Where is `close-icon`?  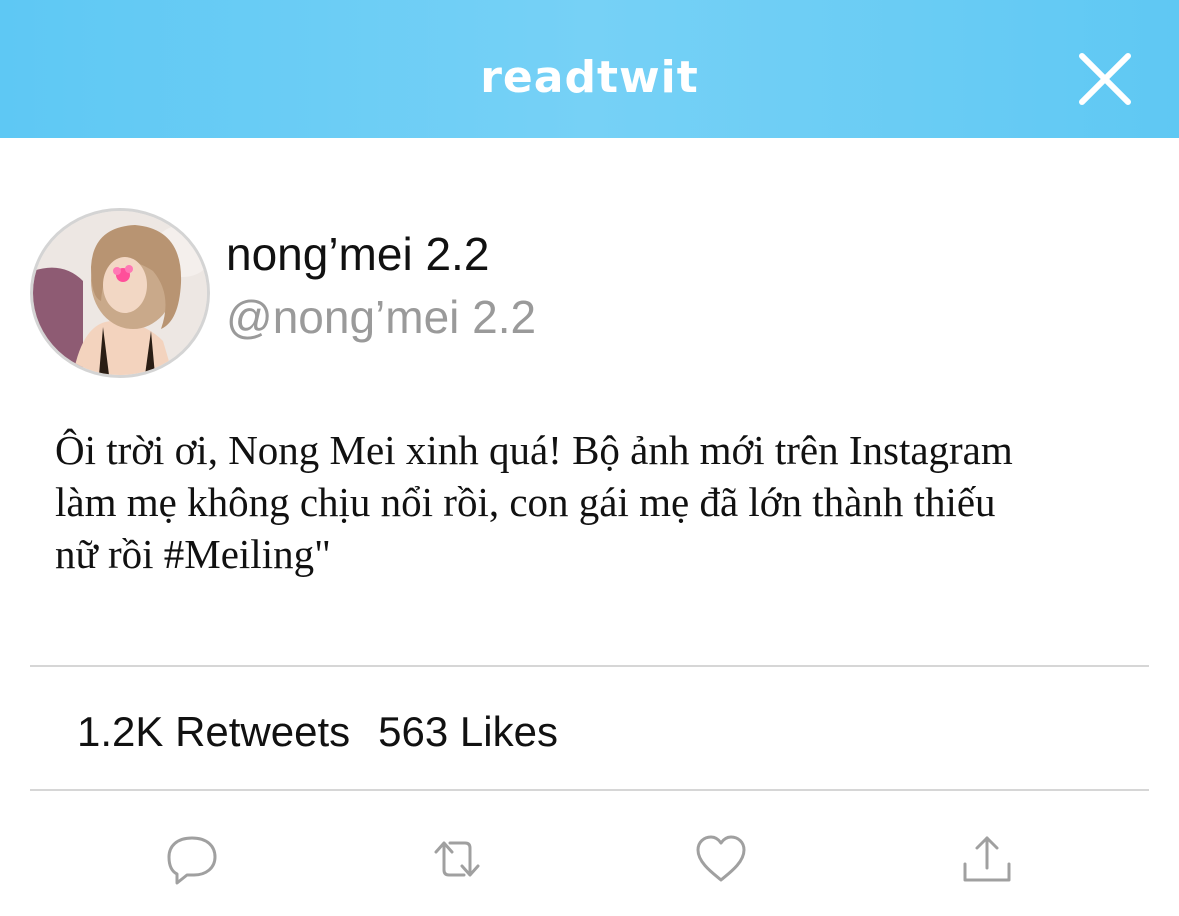 close-icon is located at coordinates (1105, 79).